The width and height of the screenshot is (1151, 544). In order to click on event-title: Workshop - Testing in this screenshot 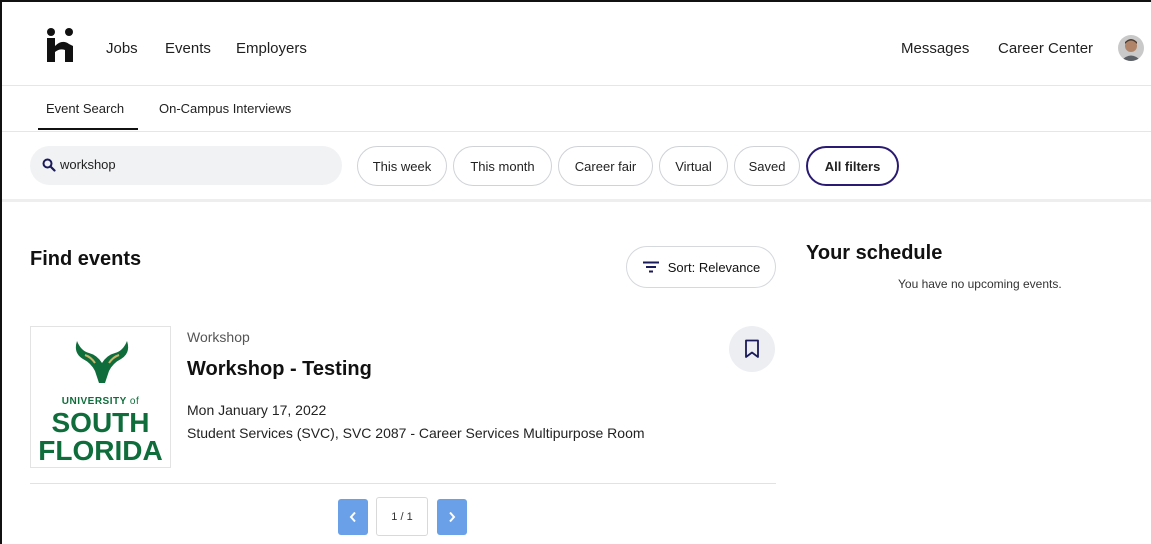, I will do `click(279, 369)`.